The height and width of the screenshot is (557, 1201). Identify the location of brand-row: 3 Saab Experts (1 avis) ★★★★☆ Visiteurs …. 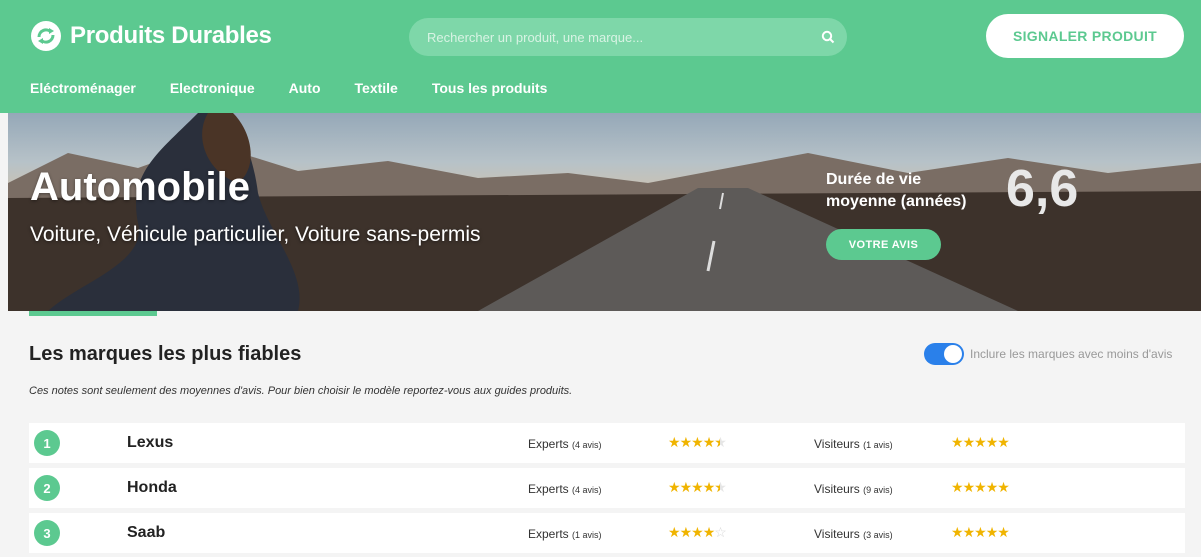
(607, 533).